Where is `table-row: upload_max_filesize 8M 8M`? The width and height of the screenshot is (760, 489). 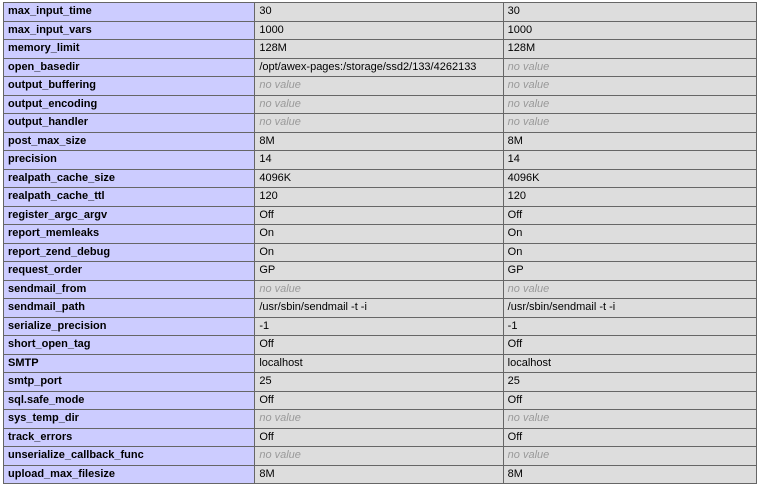 table-row: upload_max_filesize 8M 8M is located at coordinates (380, 474).